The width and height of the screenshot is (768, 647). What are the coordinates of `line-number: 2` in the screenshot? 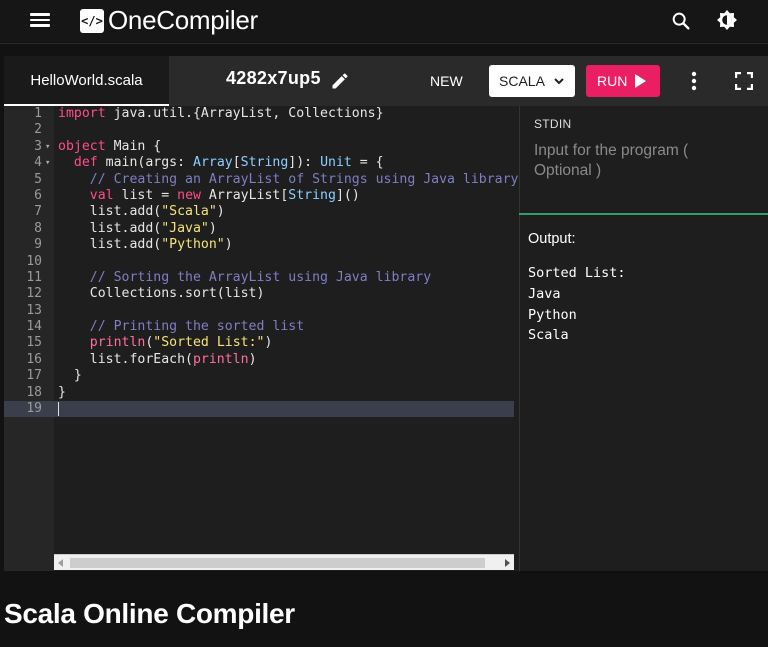 It's located at (38, 130).